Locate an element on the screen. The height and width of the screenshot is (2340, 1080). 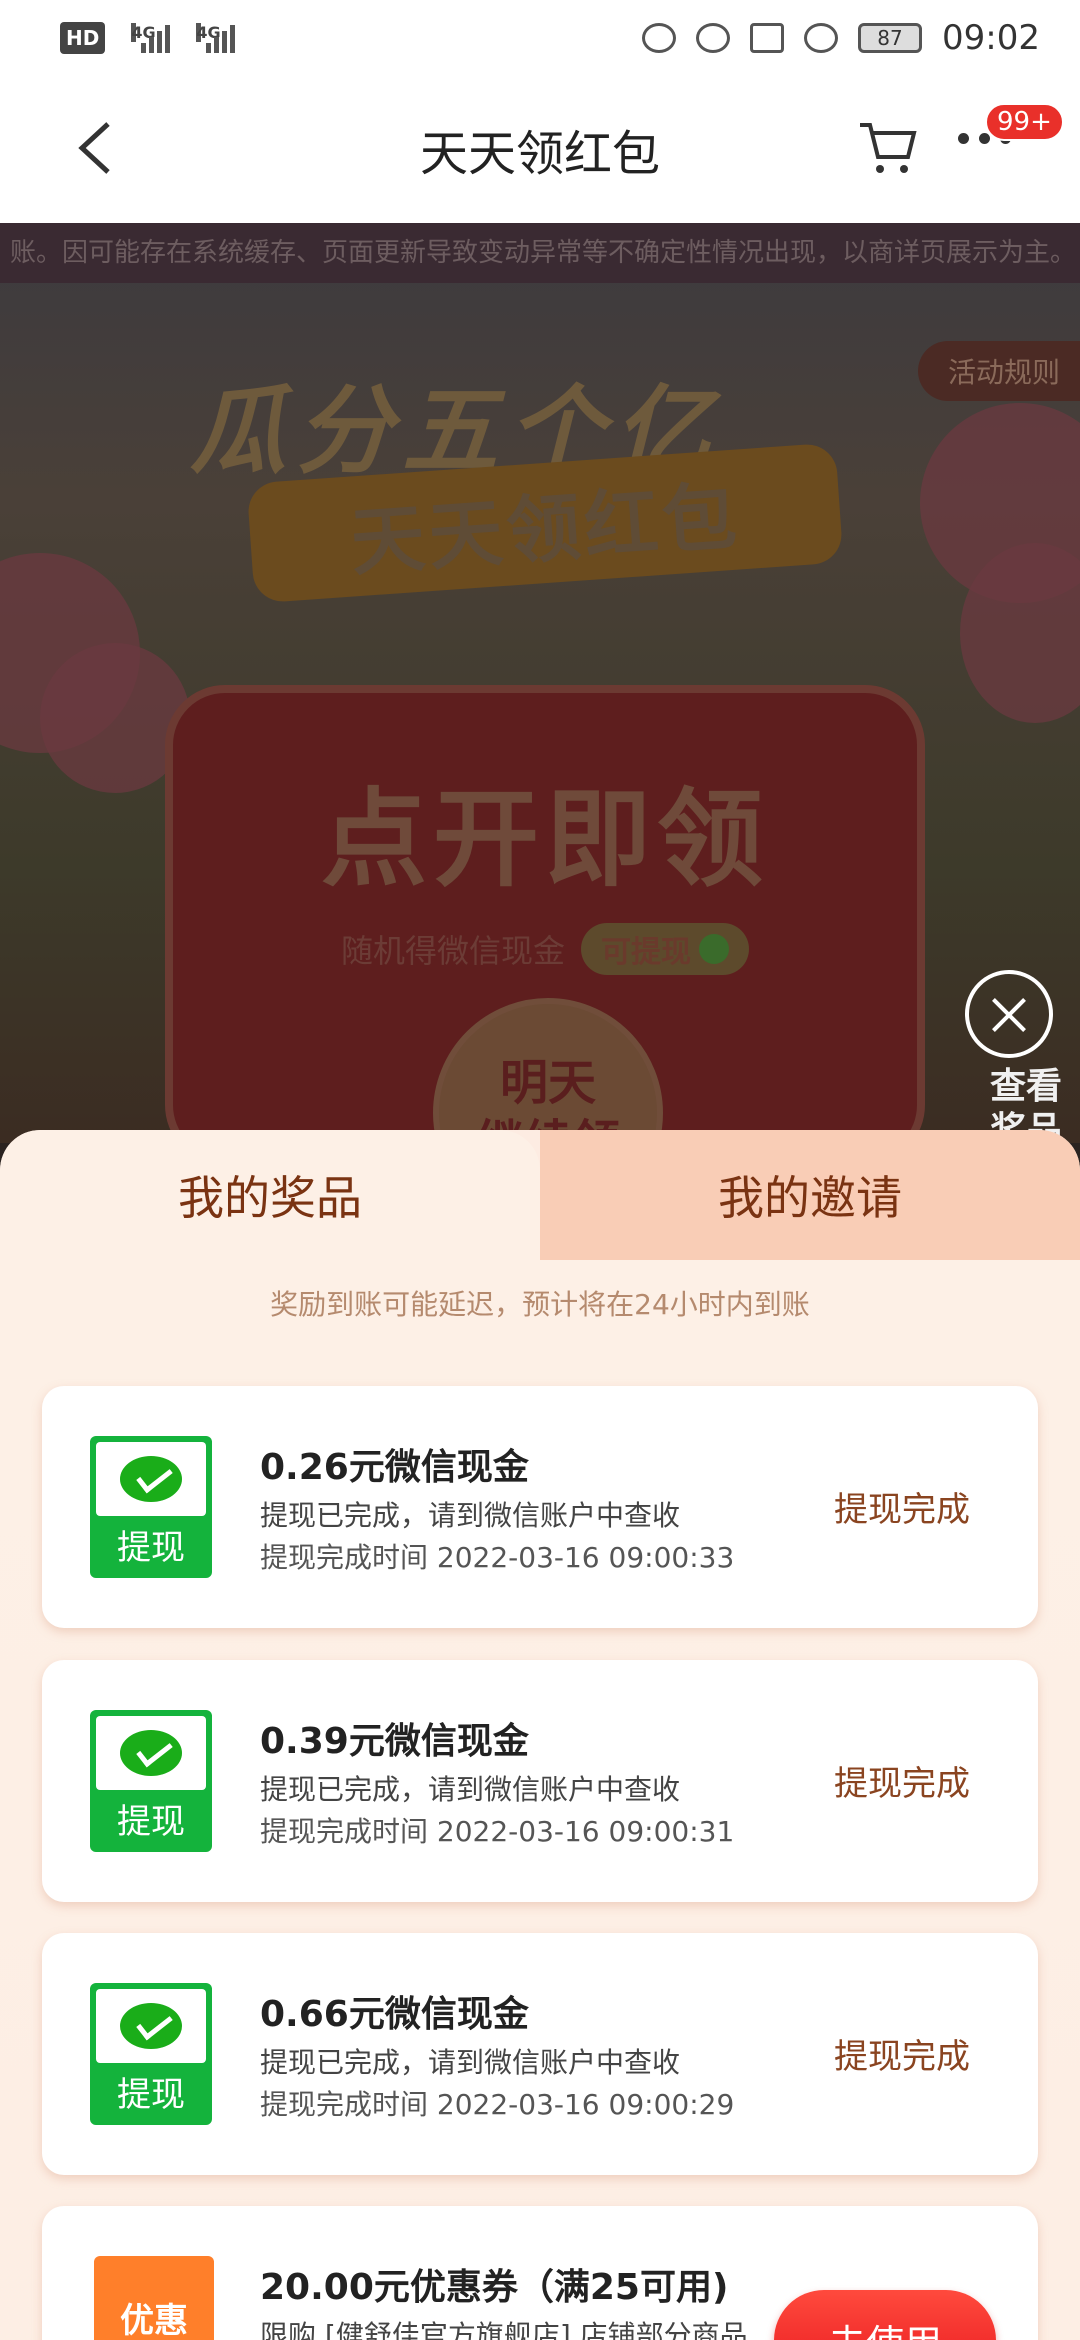
rules-button: 活动规则 is located at coordinates (998, 371).